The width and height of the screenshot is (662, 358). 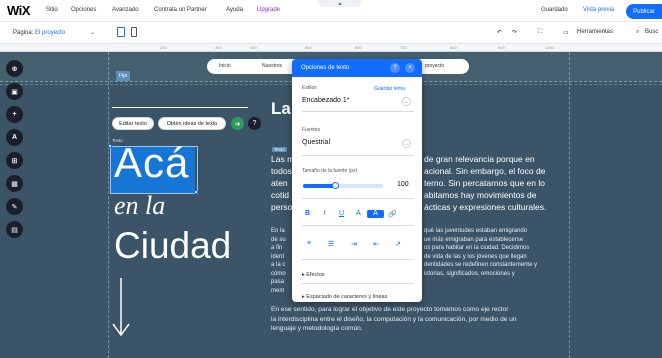 I want to click on fixed-tag: Fija, so click(x=123, y=76).